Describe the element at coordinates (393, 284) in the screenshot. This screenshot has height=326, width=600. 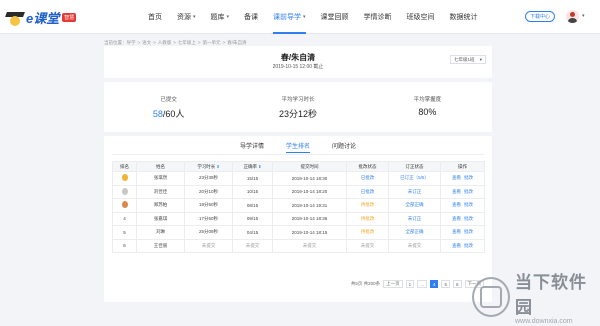
I see `prev-page-button: 上一页` at that location.